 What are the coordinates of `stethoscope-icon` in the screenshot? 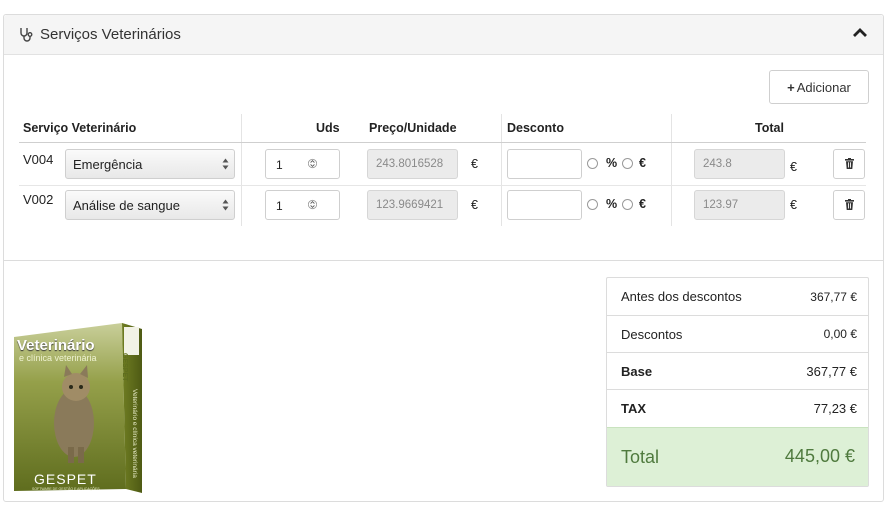 It's located at (26, 35).